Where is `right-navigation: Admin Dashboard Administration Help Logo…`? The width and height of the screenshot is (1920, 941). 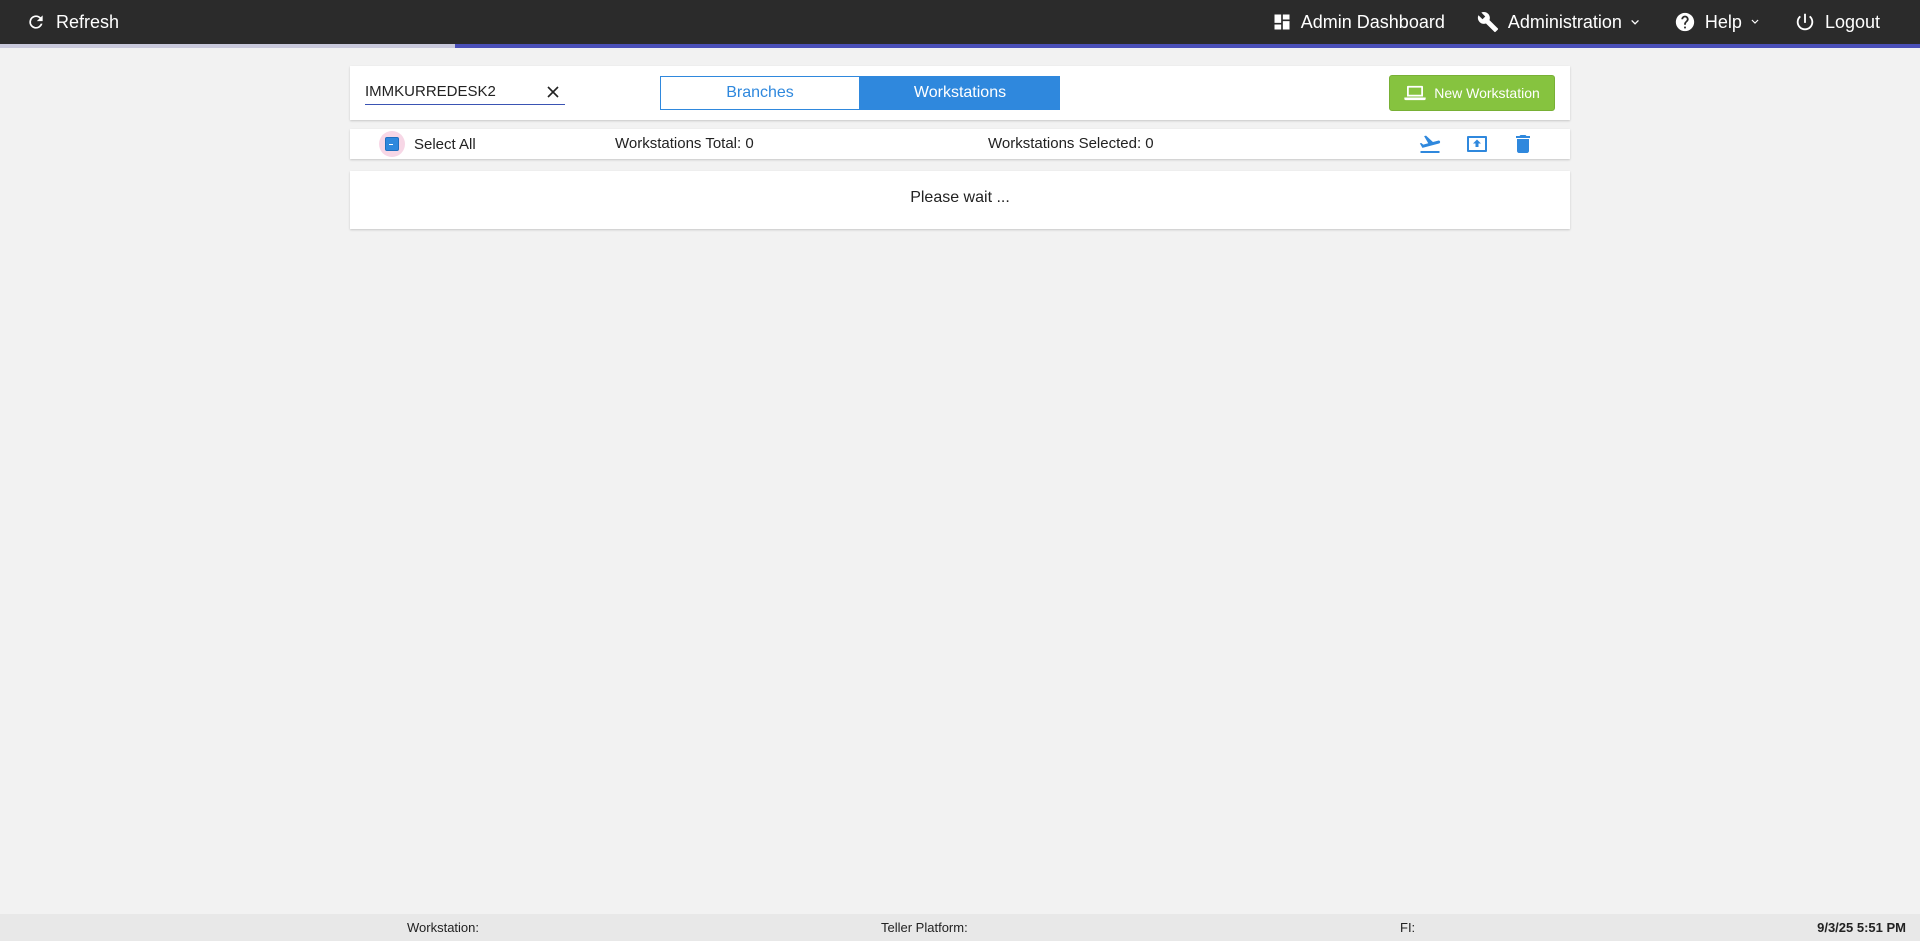
right-navigation: Admin Dashboard Administration Help Logo… is located at coordinates (1560, 22).